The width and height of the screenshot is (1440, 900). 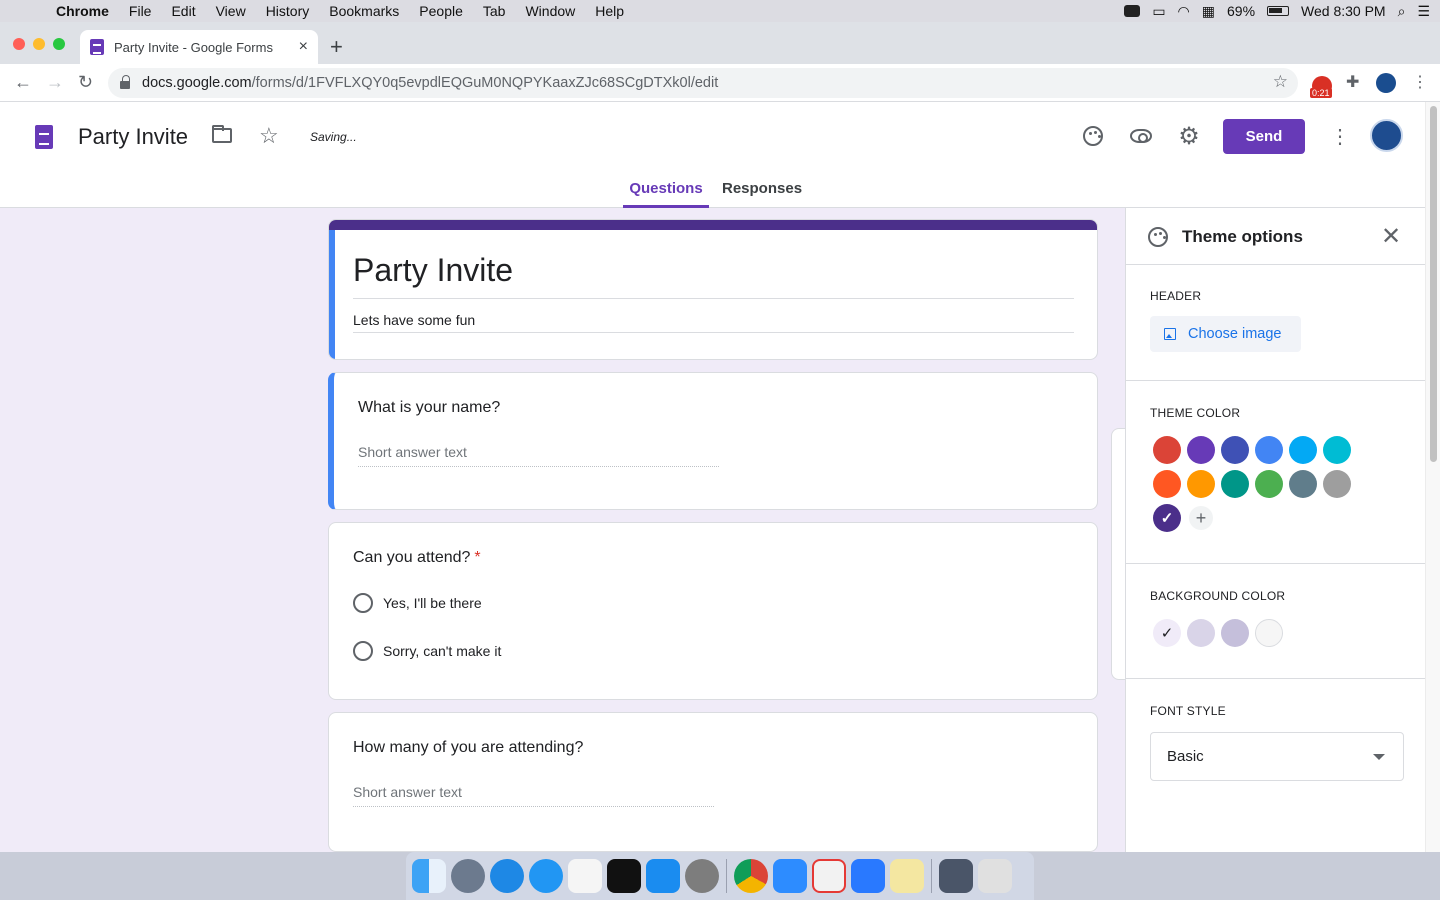 What do you see at coordinates (995, 876) in the screenshot?
I see `trash-icon` at bounding box center [995, 876].